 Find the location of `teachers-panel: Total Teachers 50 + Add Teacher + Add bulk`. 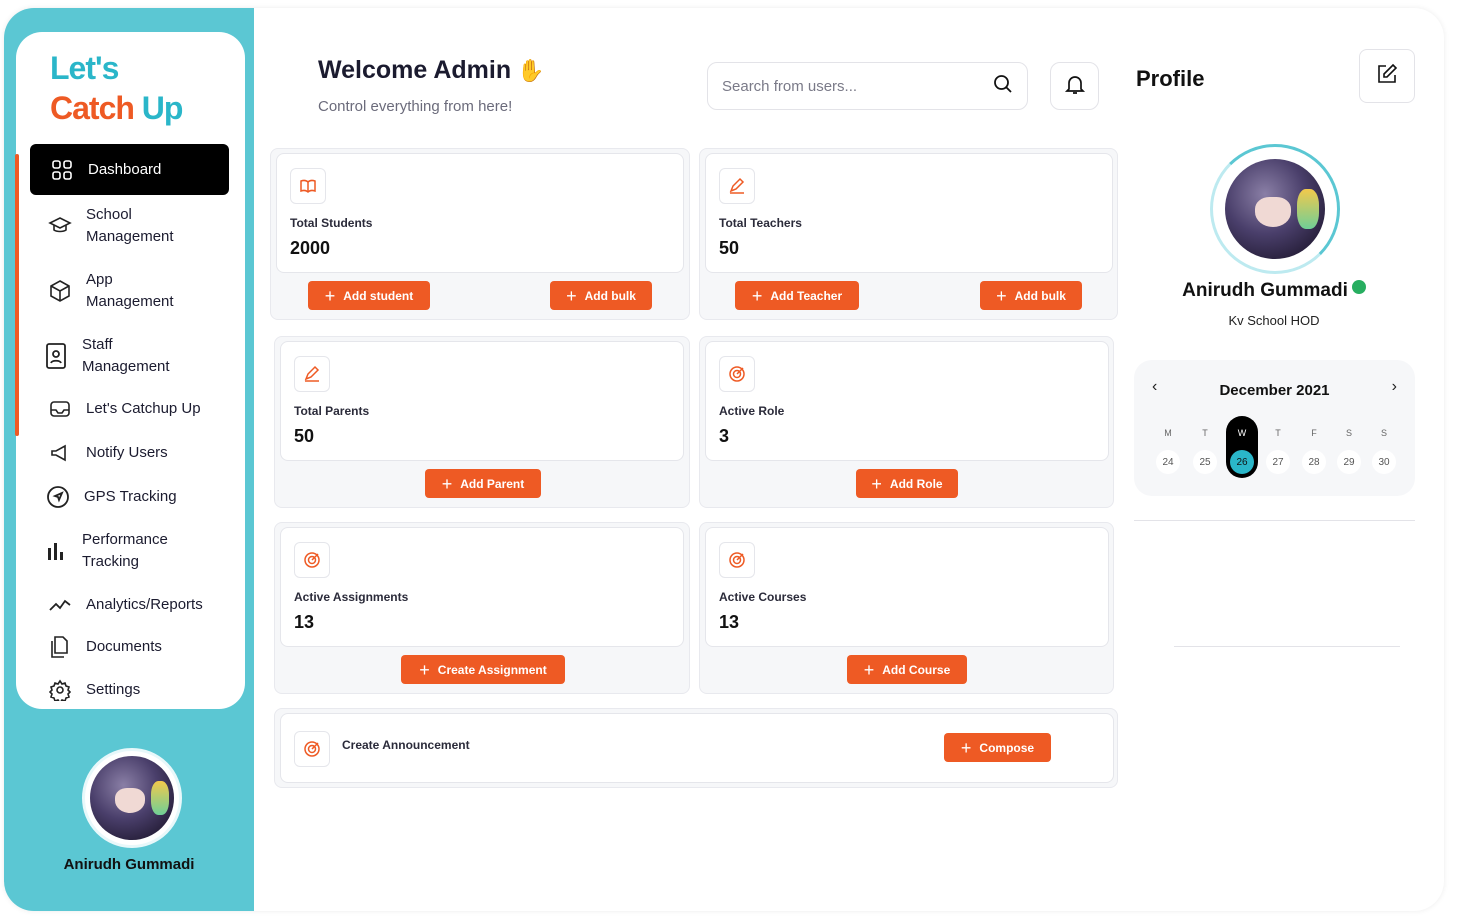

teachers-panel: Total Teachers 50 + Add Teacher + Add bulk is located at coordinates (908, 234).